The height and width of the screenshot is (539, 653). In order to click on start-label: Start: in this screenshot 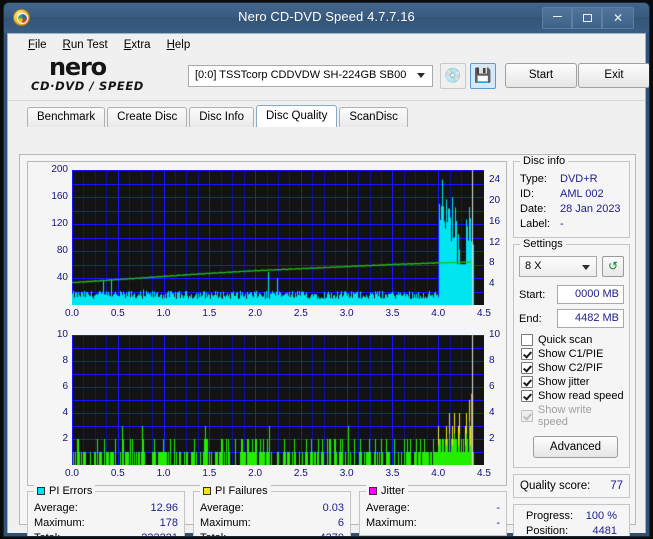, I will do `click(532, 294)`.